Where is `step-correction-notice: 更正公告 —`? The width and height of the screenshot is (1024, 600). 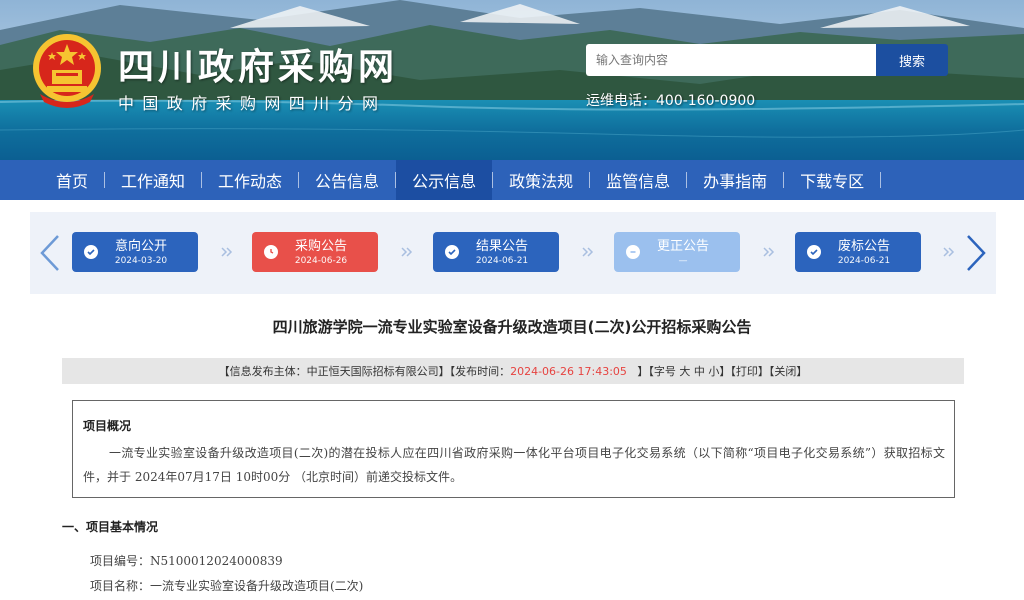 step-correction-notice: 更正公告 — is located at coordinates (677, 252).